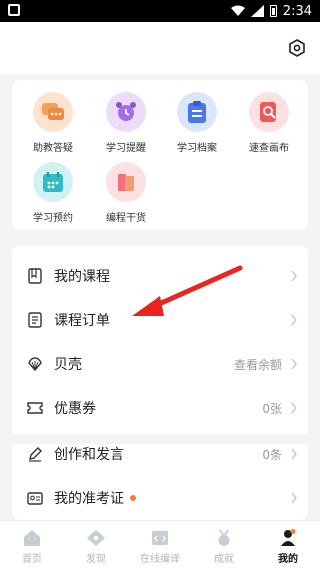  I want to click on gear-icon, so click(297, 48).